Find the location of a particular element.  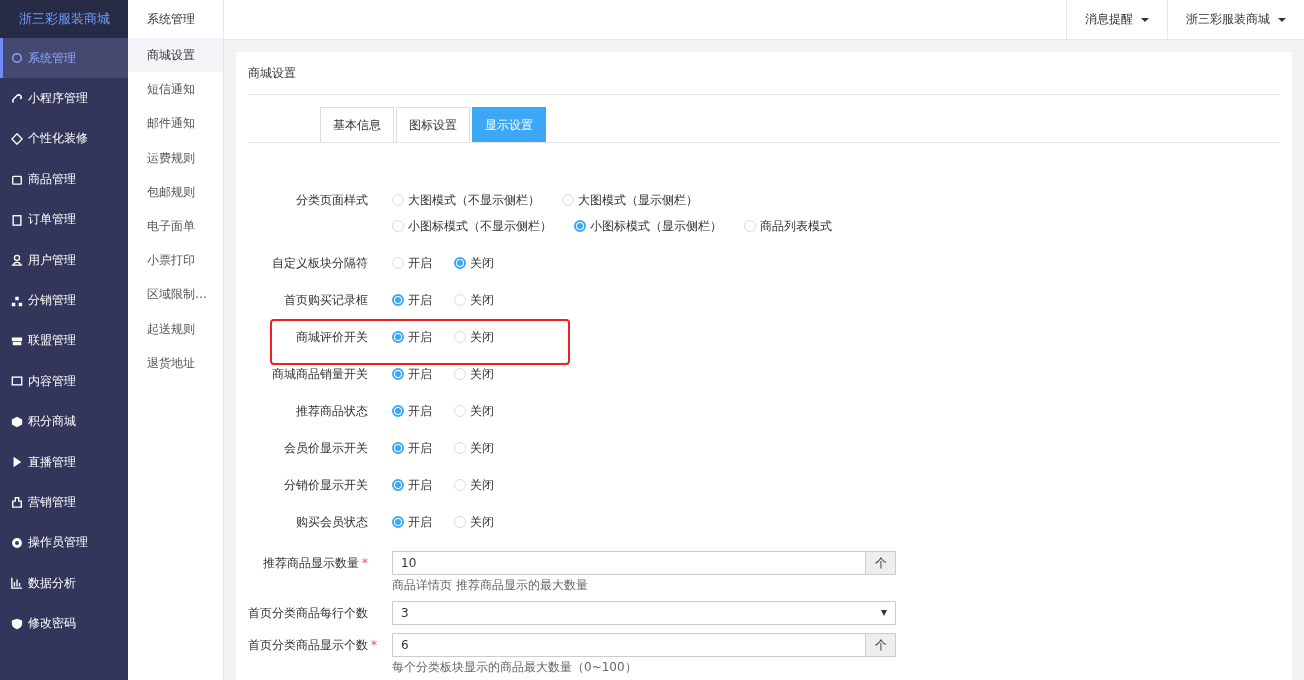

field-label: 会员价显示开关 is located at coordinates (326, 448).